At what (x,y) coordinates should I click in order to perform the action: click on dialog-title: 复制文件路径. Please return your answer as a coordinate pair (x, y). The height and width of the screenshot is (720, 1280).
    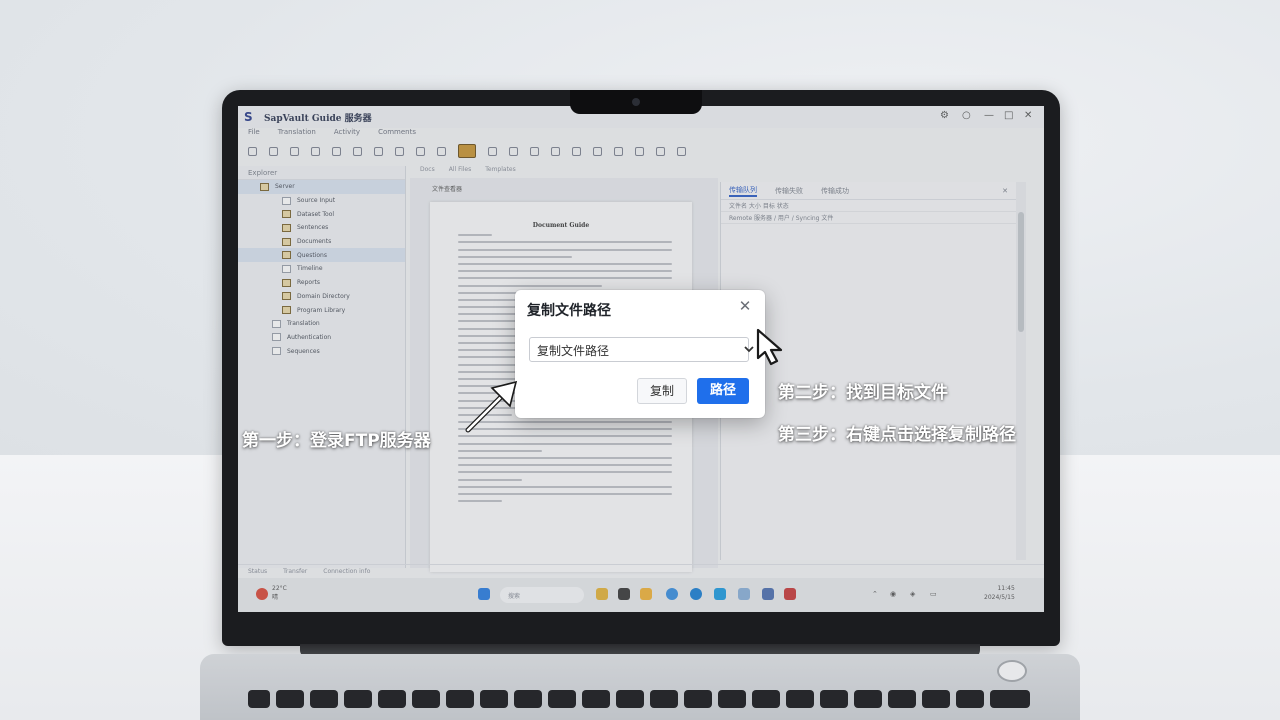
    Looking at the image, I should click on (569, 311).